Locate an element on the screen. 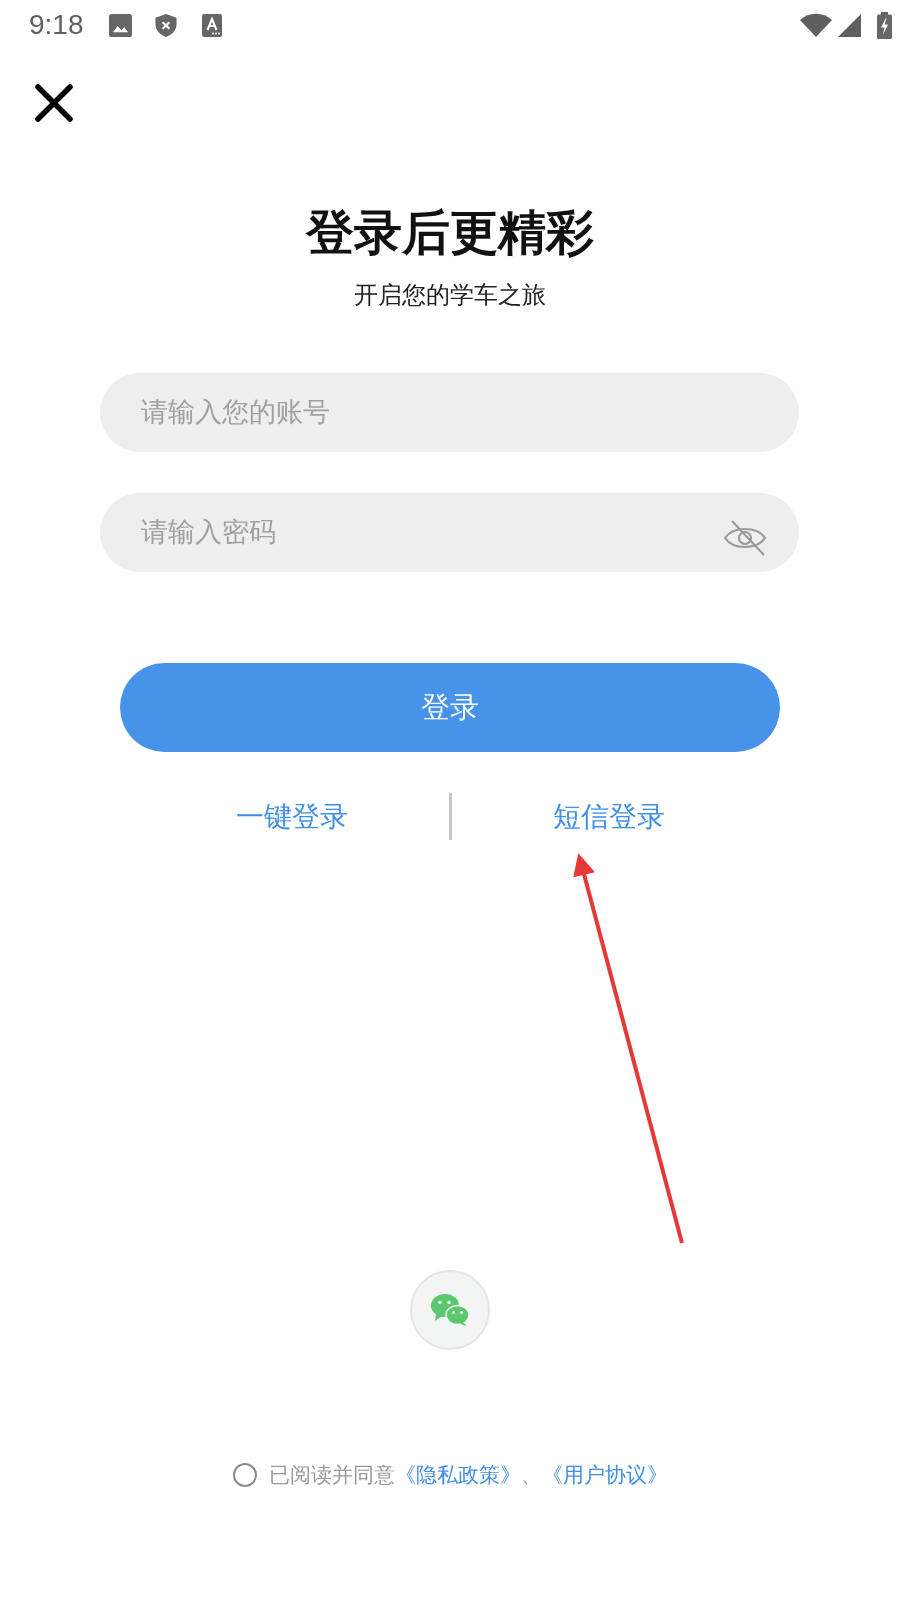 This screenshot has width=900, height=1600. login-option-link: 短信登录 is located at coordinates (609, 816).